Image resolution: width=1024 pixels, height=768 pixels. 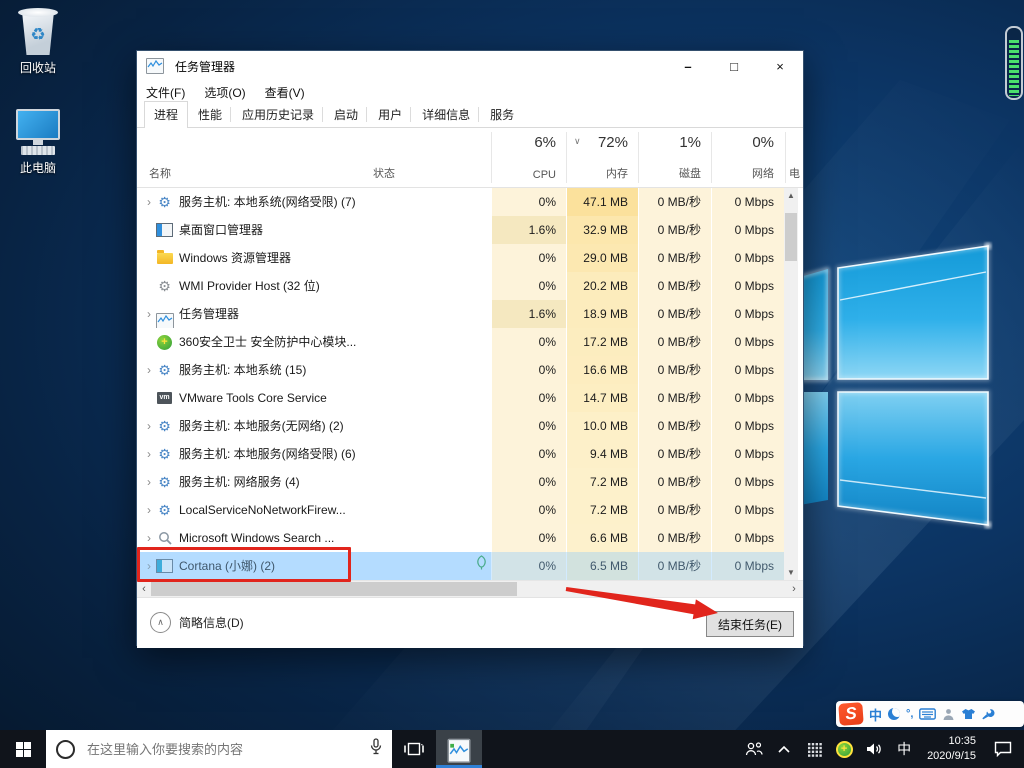 I want to click on scroll-down-icon: ▼, so click(x=791, y=572).